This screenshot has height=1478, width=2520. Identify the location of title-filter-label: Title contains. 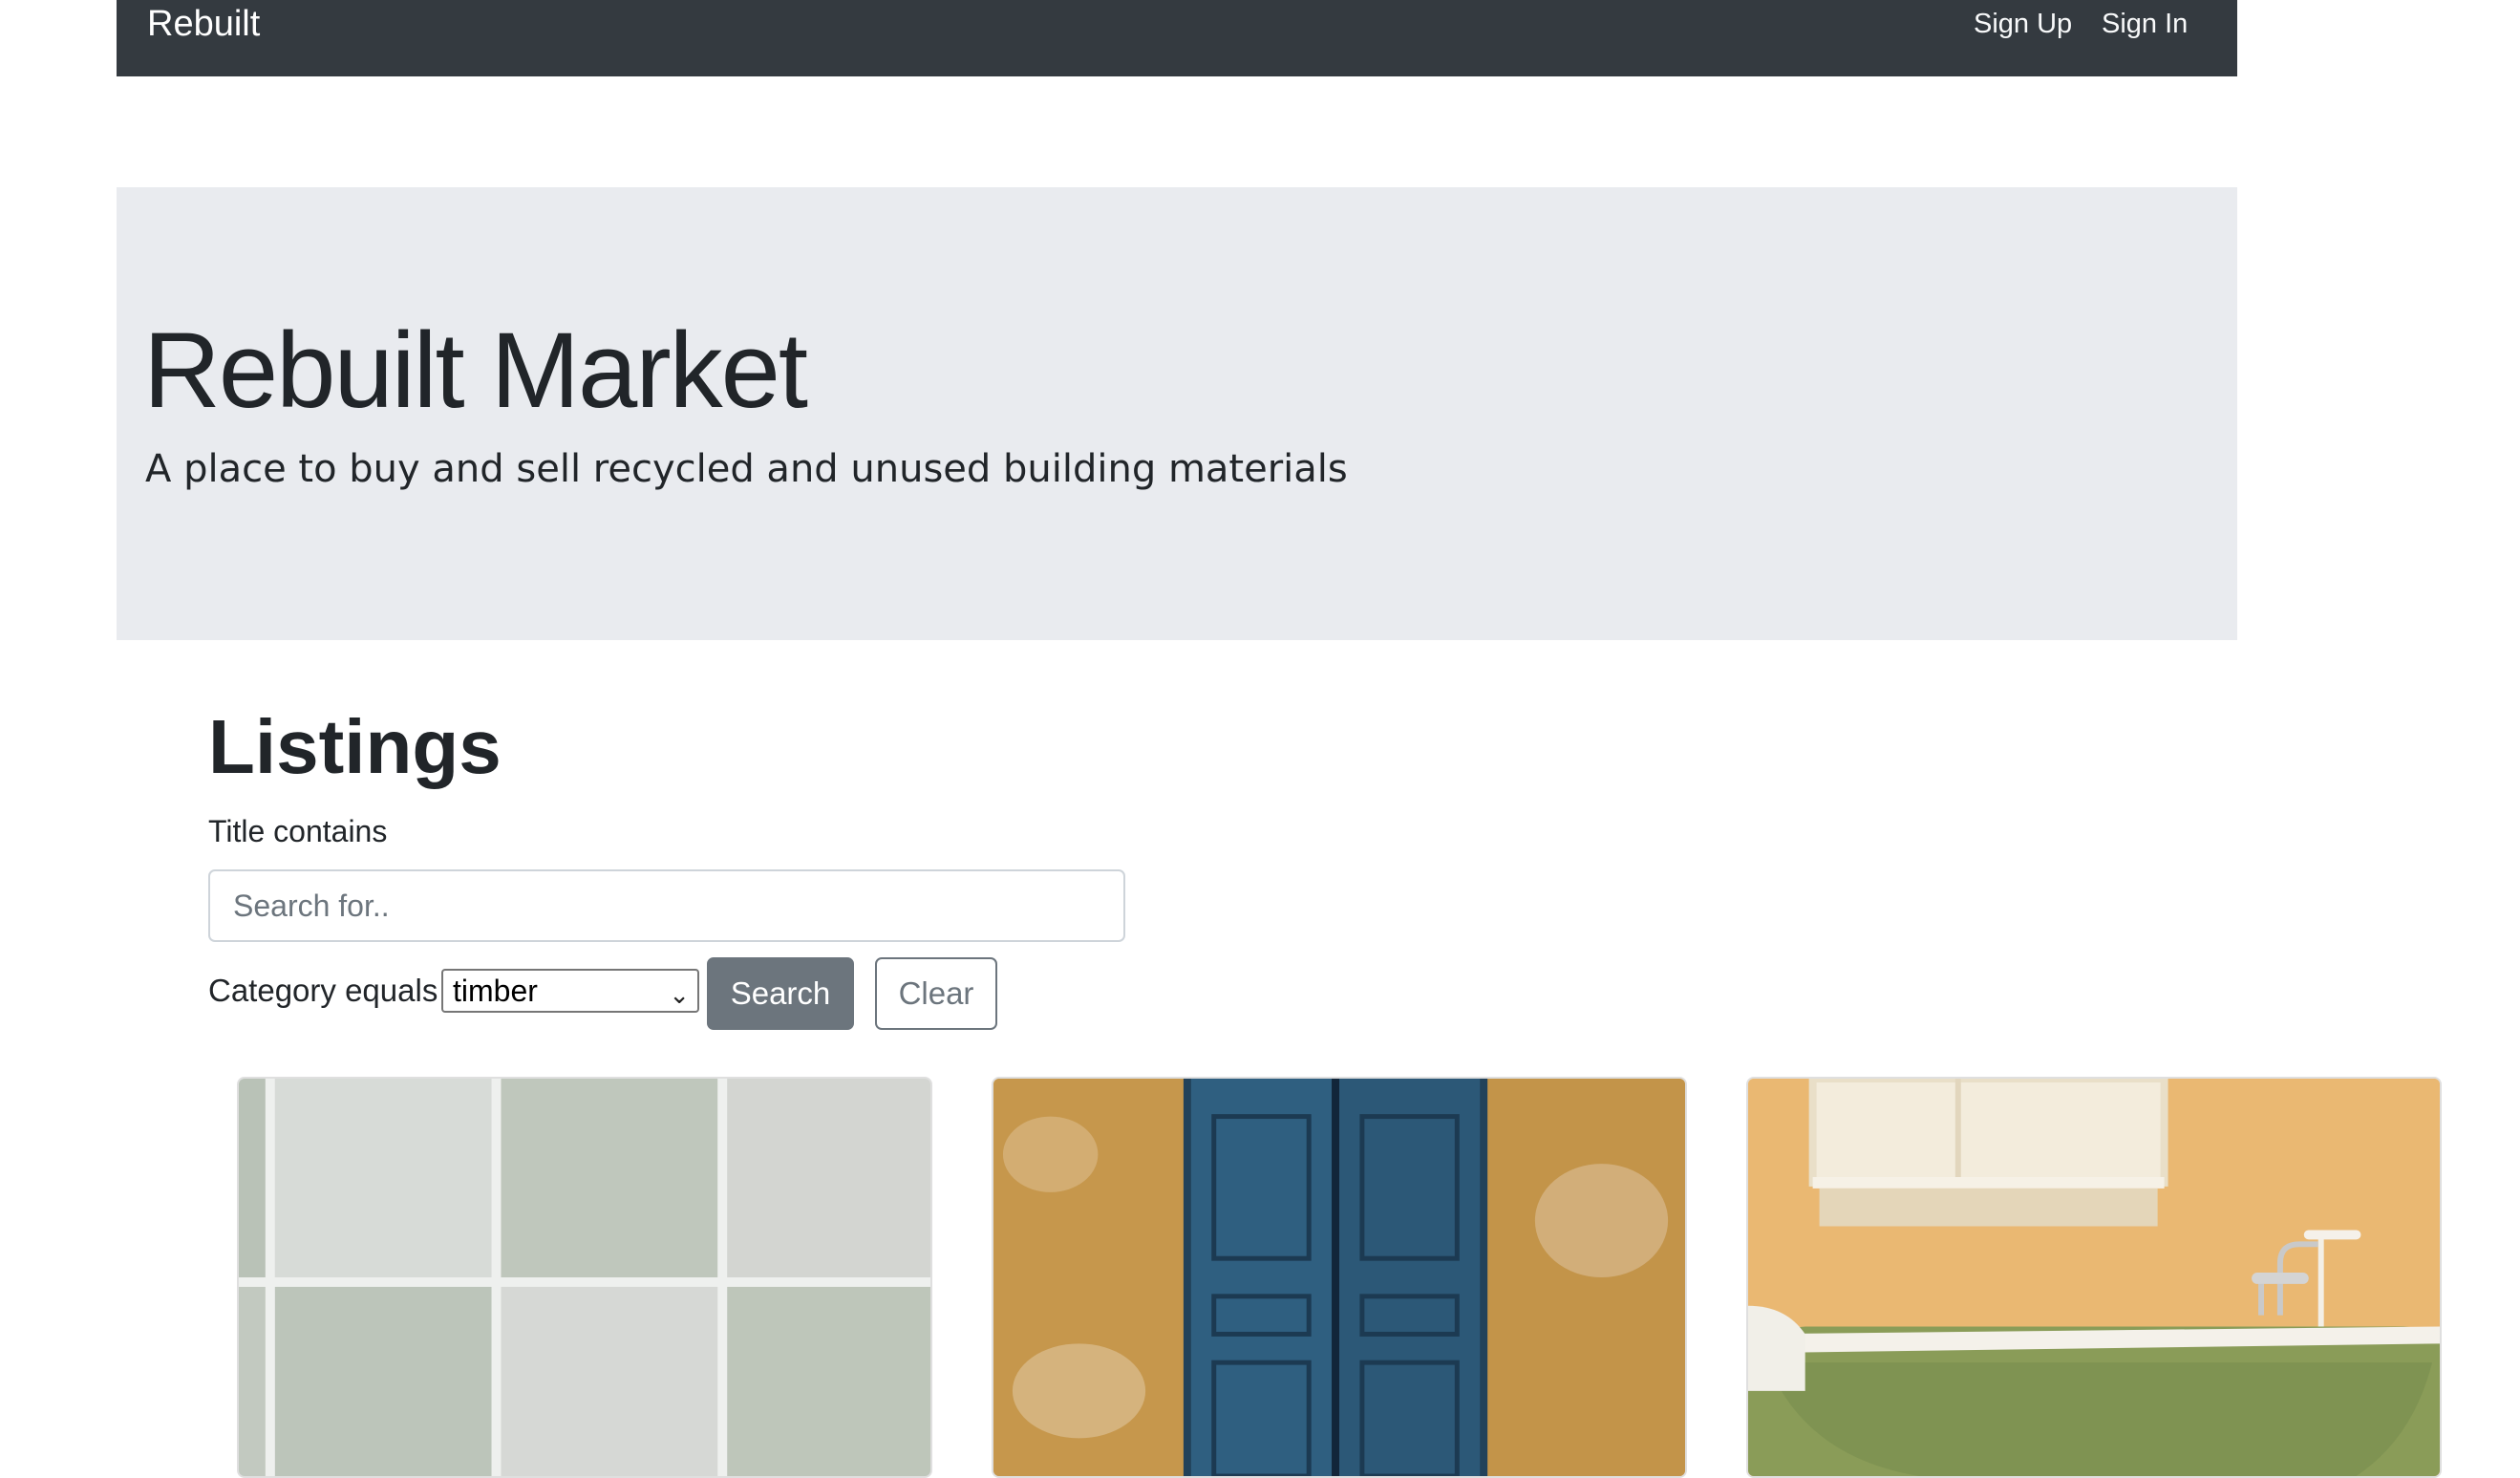
(298, 831).